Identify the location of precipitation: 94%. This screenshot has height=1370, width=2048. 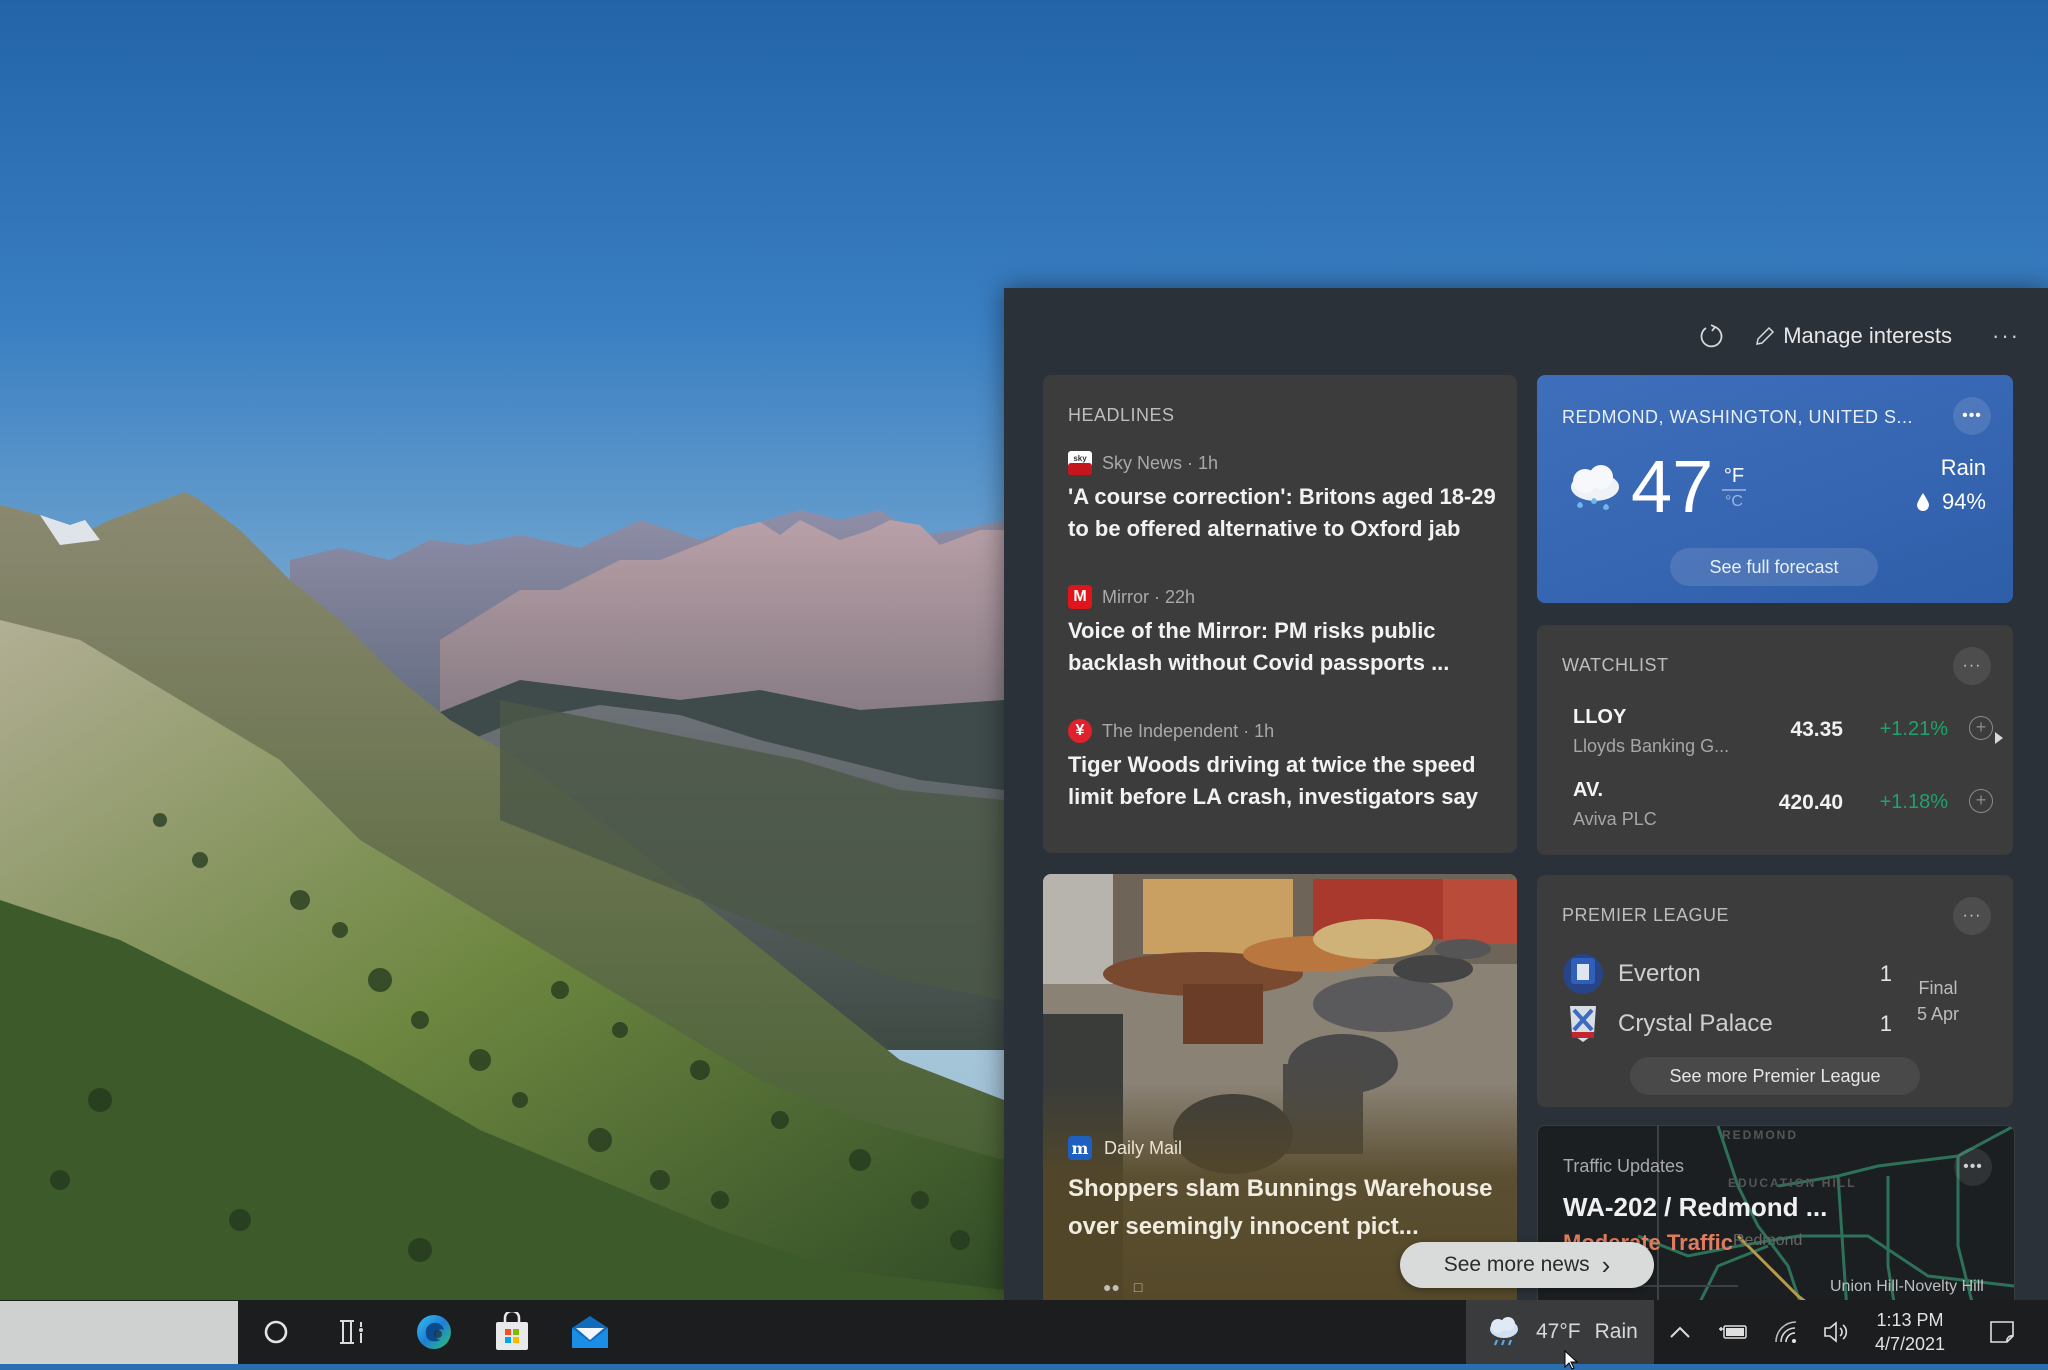
(1951, 502).